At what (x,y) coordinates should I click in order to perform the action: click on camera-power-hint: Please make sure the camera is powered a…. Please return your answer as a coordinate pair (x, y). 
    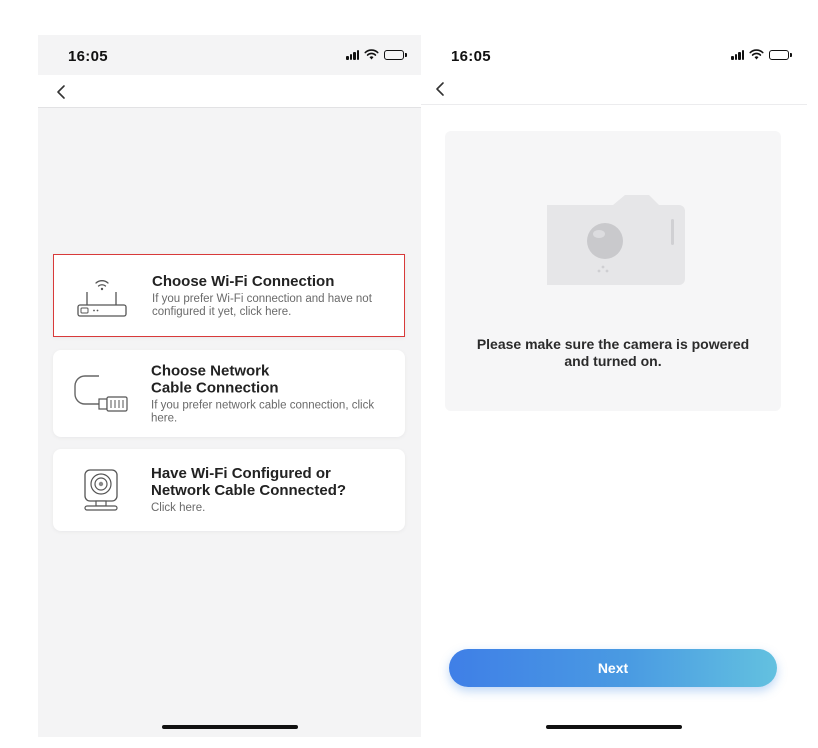
    Looking at the image, I should click on (613, 352).